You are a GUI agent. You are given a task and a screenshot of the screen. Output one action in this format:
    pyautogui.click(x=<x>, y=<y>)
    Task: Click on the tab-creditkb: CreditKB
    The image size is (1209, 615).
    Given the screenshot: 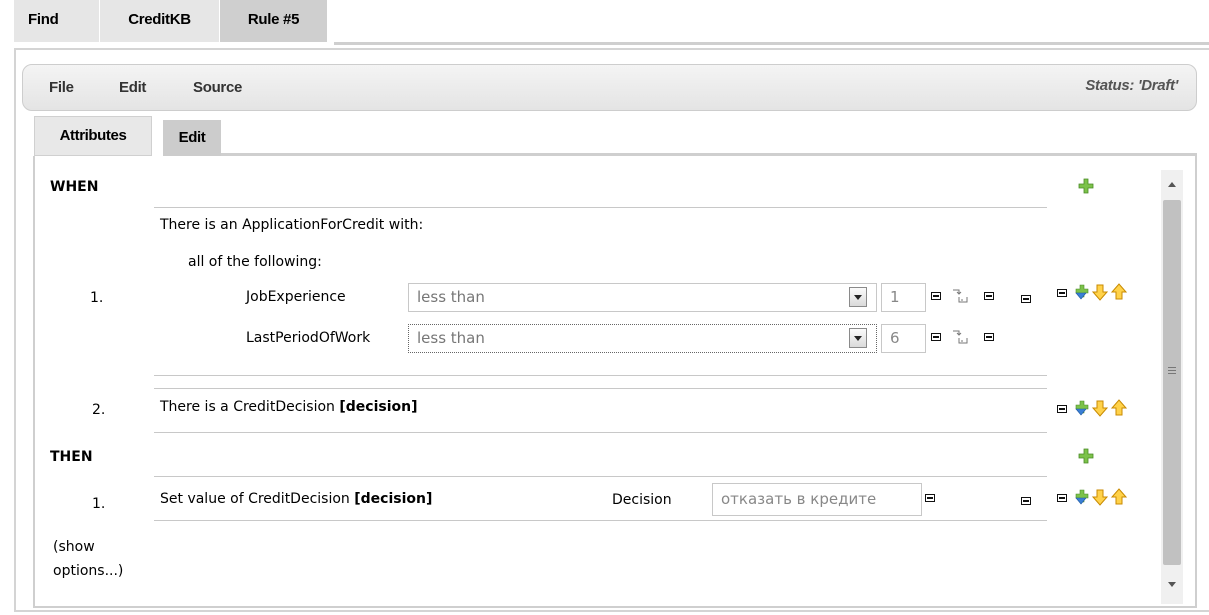 What is the action you would take?
    pyautogui.click(x=160, y=21)
    